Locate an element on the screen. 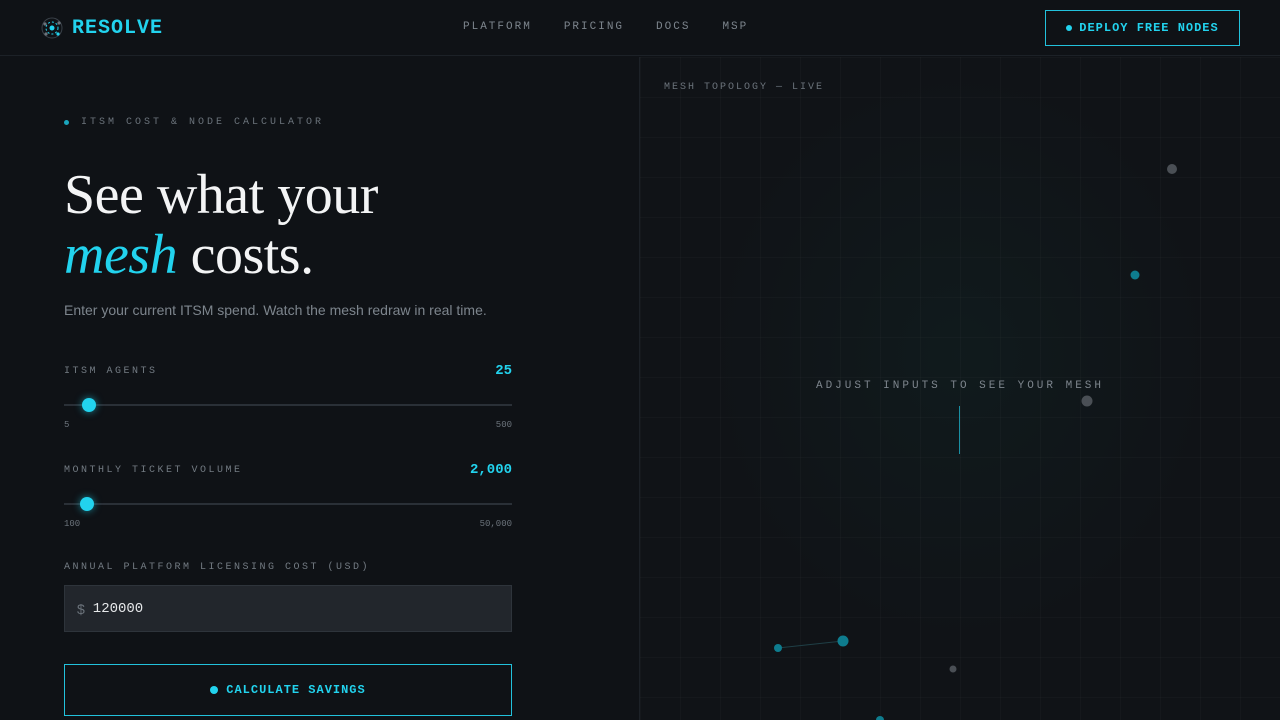 This screenshot has width=1280, height=720. calculate-savings-button: CALCULATE SAVINGS is located at coordinates (288, 690).